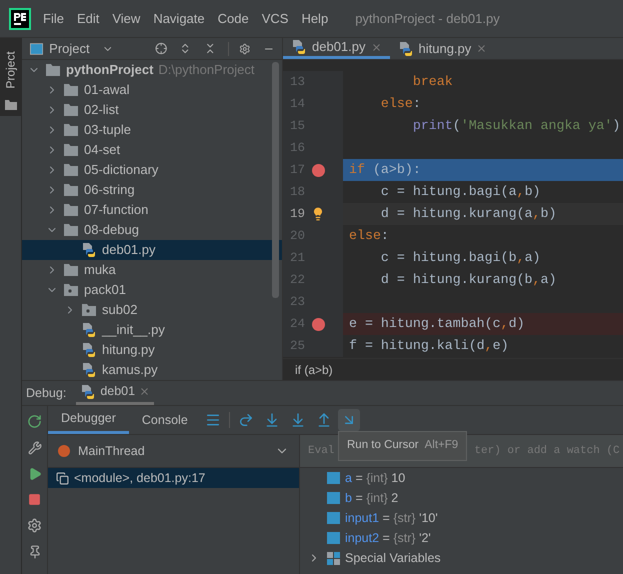 The height and width of the screenshot is (574, 623). I want to click on code-line: if (a>b):, so click(385, 170).